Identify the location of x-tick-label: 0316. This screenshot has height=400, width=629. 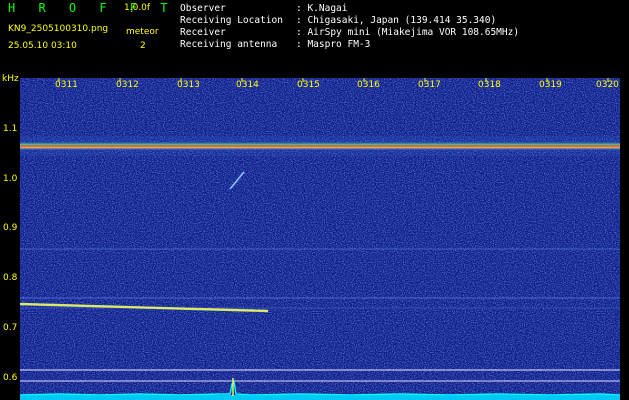
(368, 85).